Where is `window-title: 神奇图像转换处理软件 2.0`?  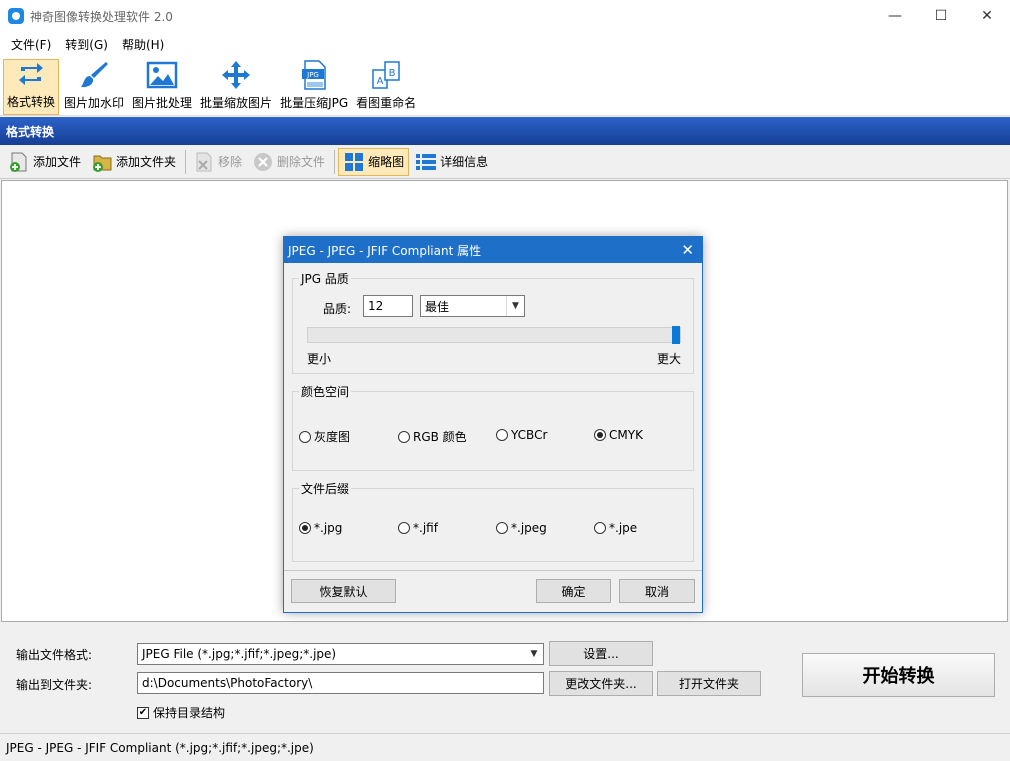 window-title: 神奇图像转换处理软件 2.0 is located at coordinates (101, 16).